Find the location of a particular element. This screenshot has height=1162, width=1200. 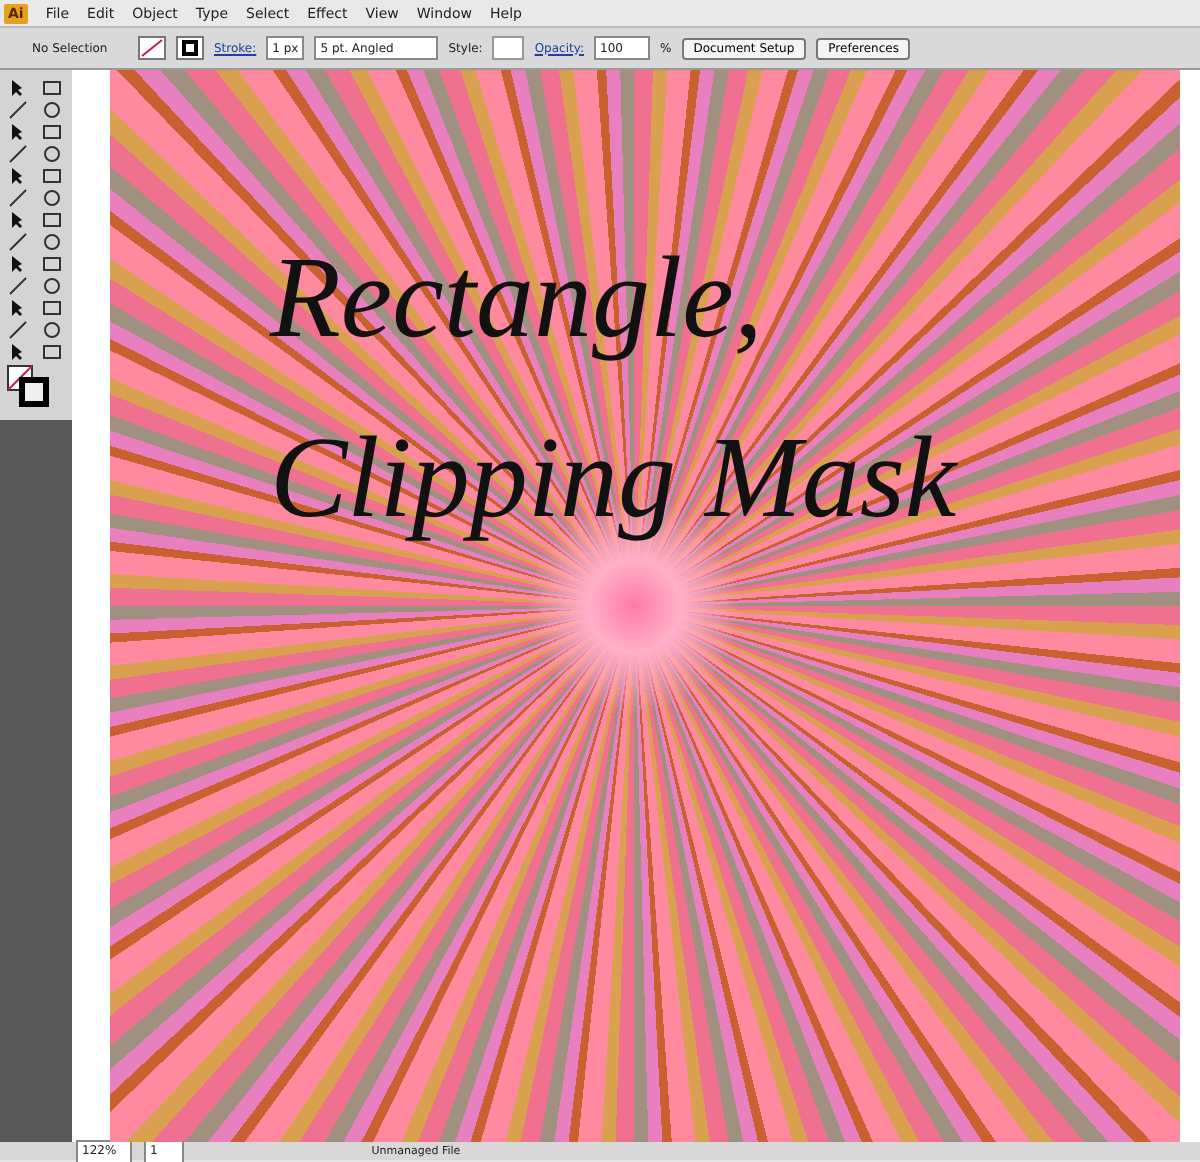

fill-swatch is located at coordinates (152, 48).